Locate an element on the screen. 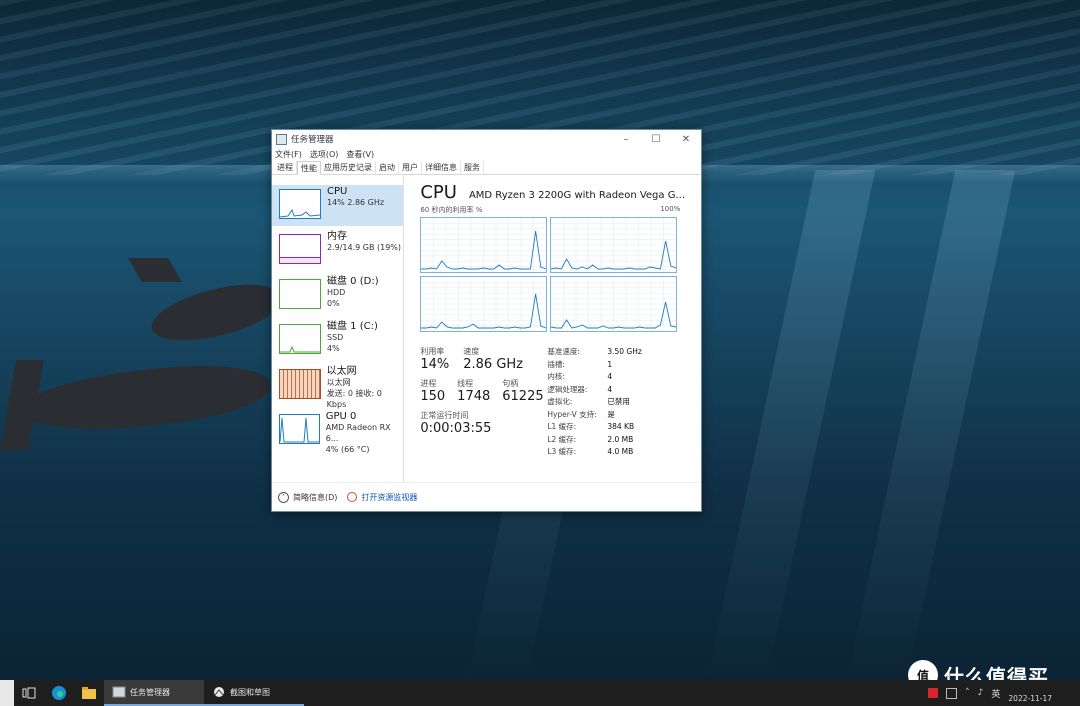 This screenshot has height=706, width=1080. tab-processes: 进程 is located at coordinates (285, 167).